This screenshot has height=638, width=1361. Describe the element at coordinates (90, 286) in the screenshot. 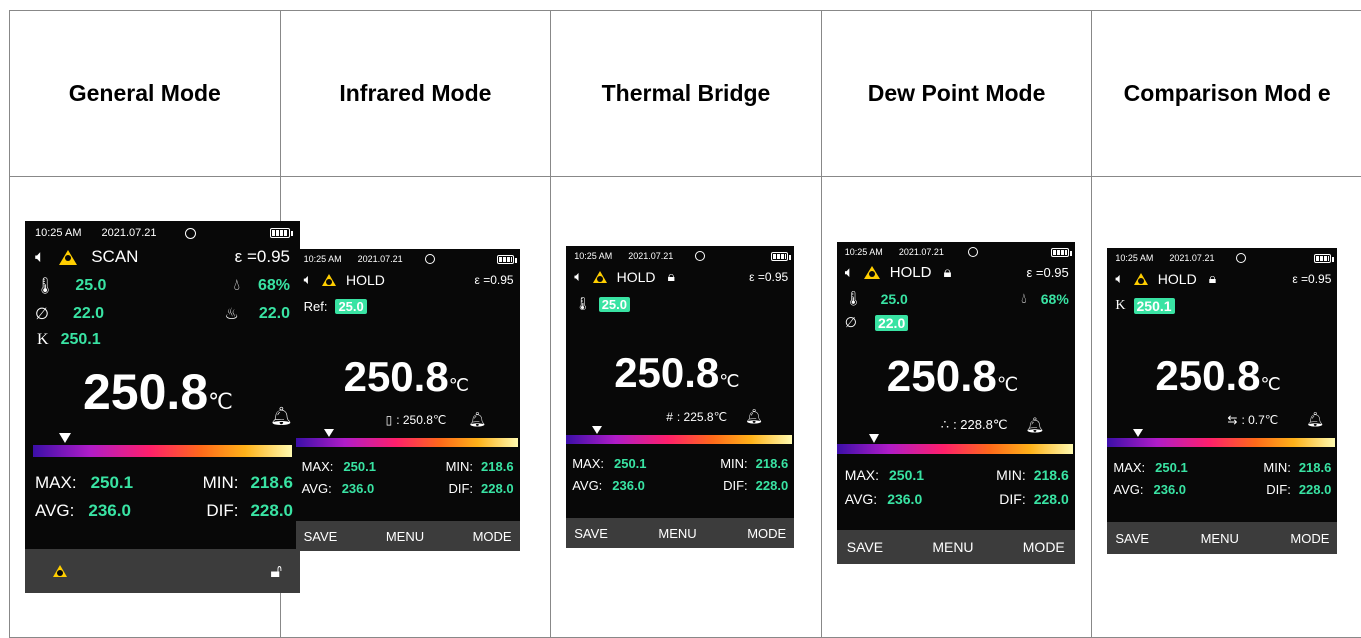

I see `temp-value: 25.0` at that location.